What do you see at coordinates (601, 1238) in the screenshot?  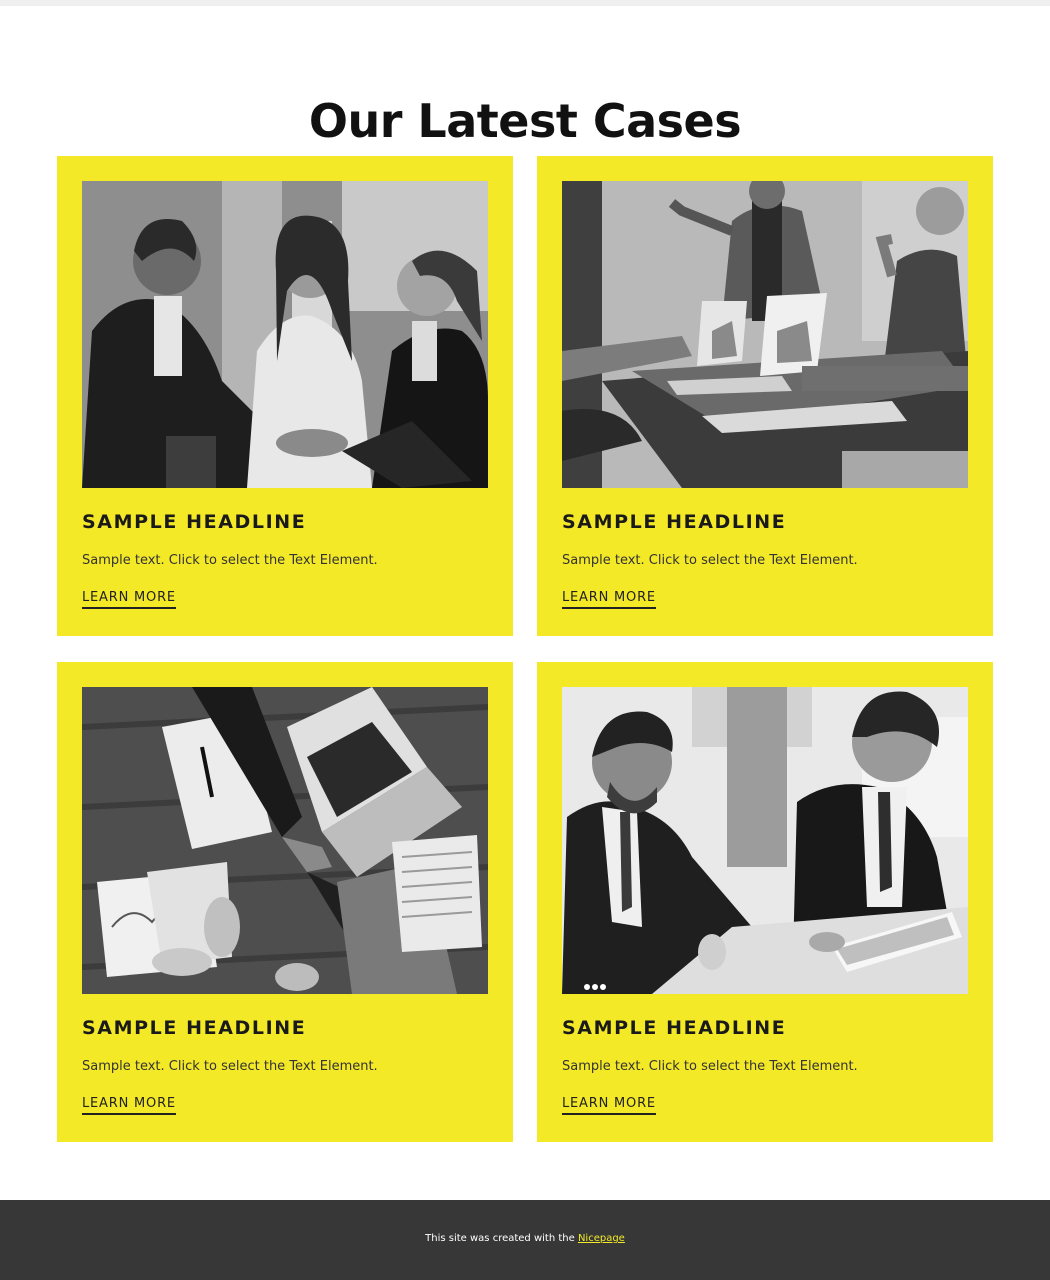 I see `nicepage-link: Nicepage` at bounding box center [601, 1238].